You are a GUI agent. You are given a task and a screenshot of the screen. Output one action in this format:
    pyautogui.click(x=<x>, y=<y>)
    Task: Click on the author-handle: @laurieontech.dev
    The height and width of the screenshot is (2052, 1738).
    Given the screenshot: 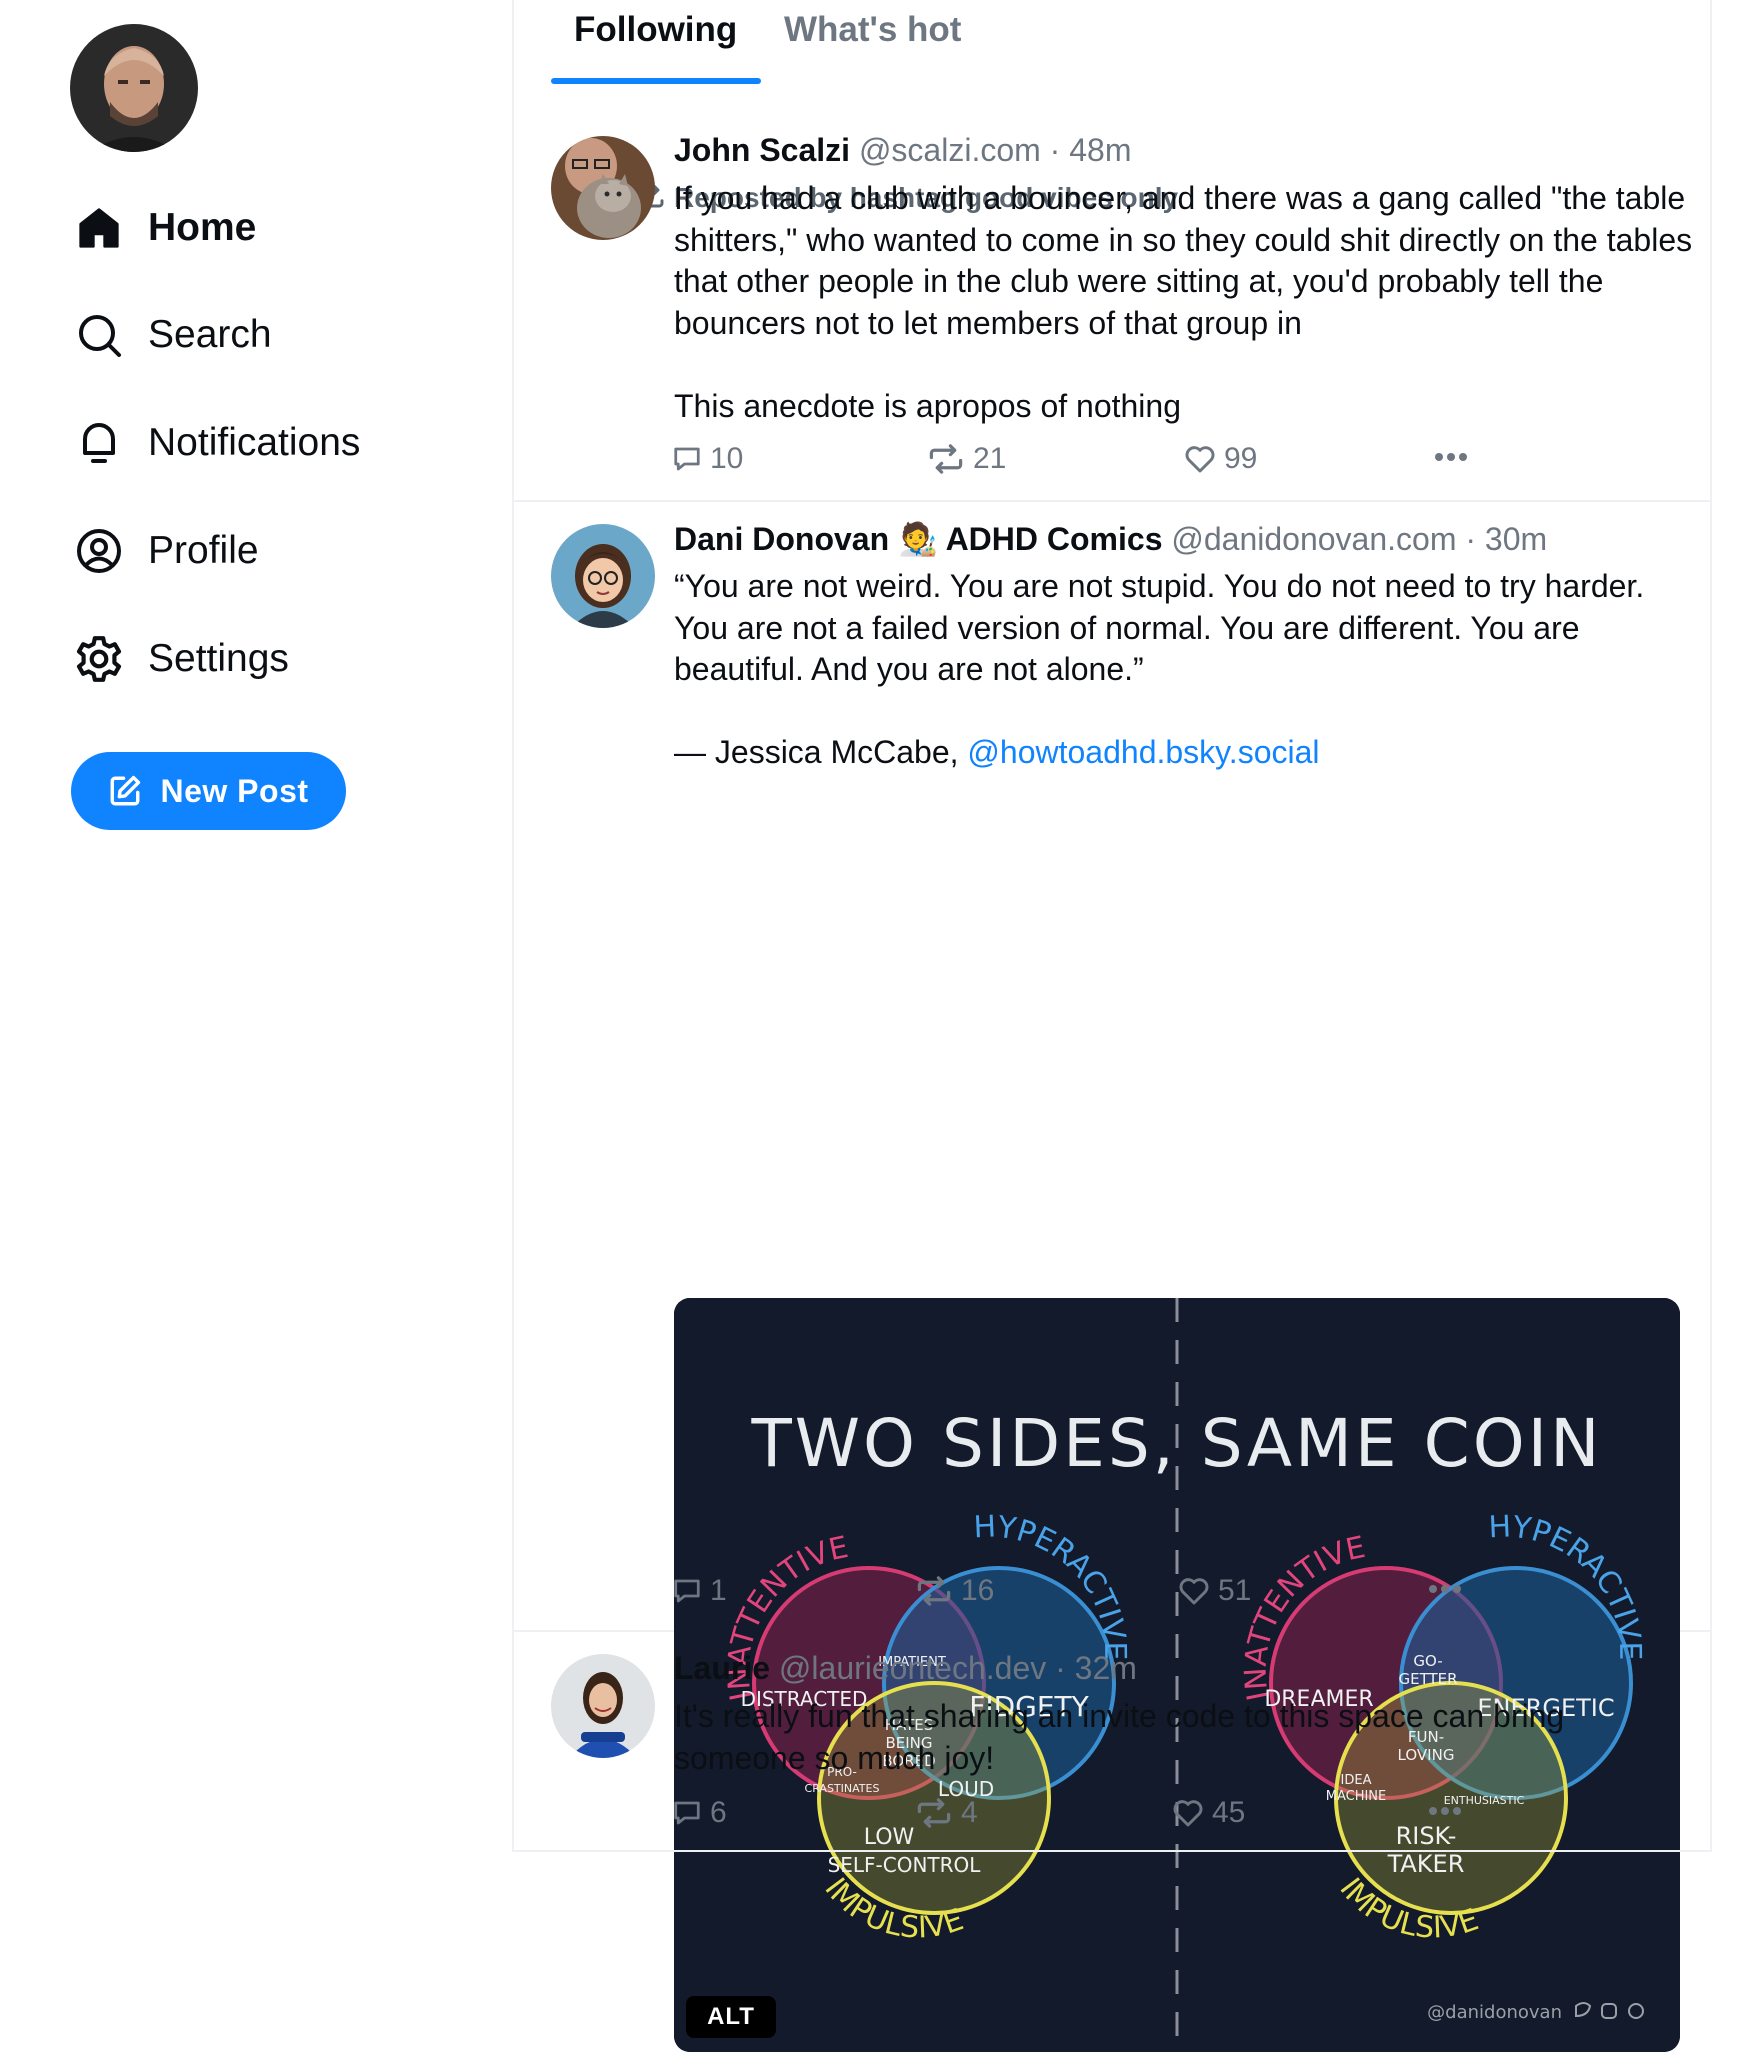 What is the action you would take?
    pyautogui.click(x=912, y=1668)
    